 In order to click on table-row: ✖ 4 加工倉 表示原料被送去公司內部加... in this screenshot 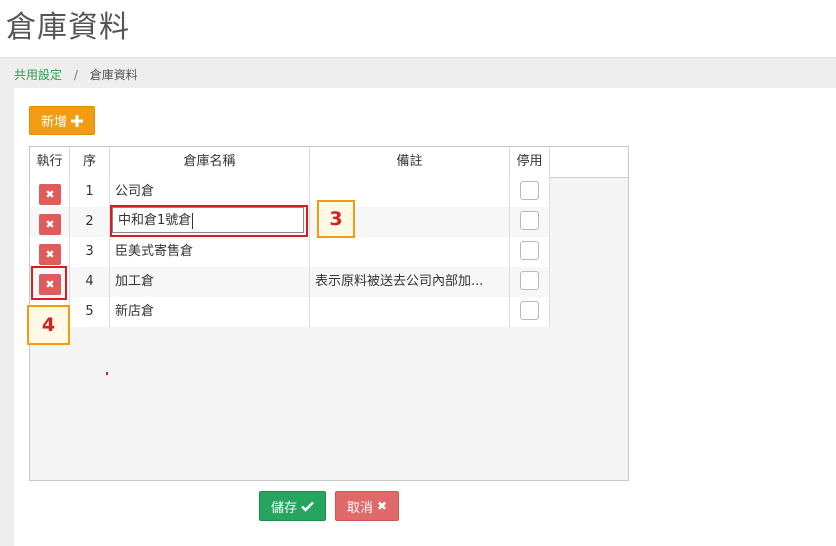, I will do `click(290, 282)`.